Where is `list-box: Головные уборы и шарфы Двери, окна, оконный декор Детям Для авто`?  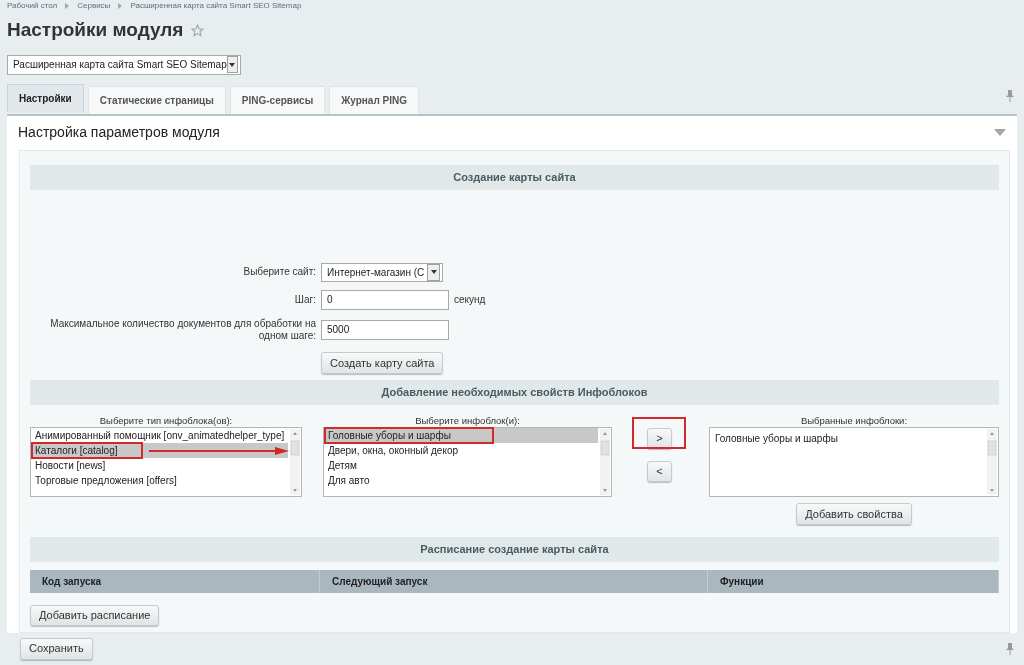
list-box: Головные уборы и шарфы Двери, окна, оконный декор Детям Для авто is located at coordinates (467, 461).